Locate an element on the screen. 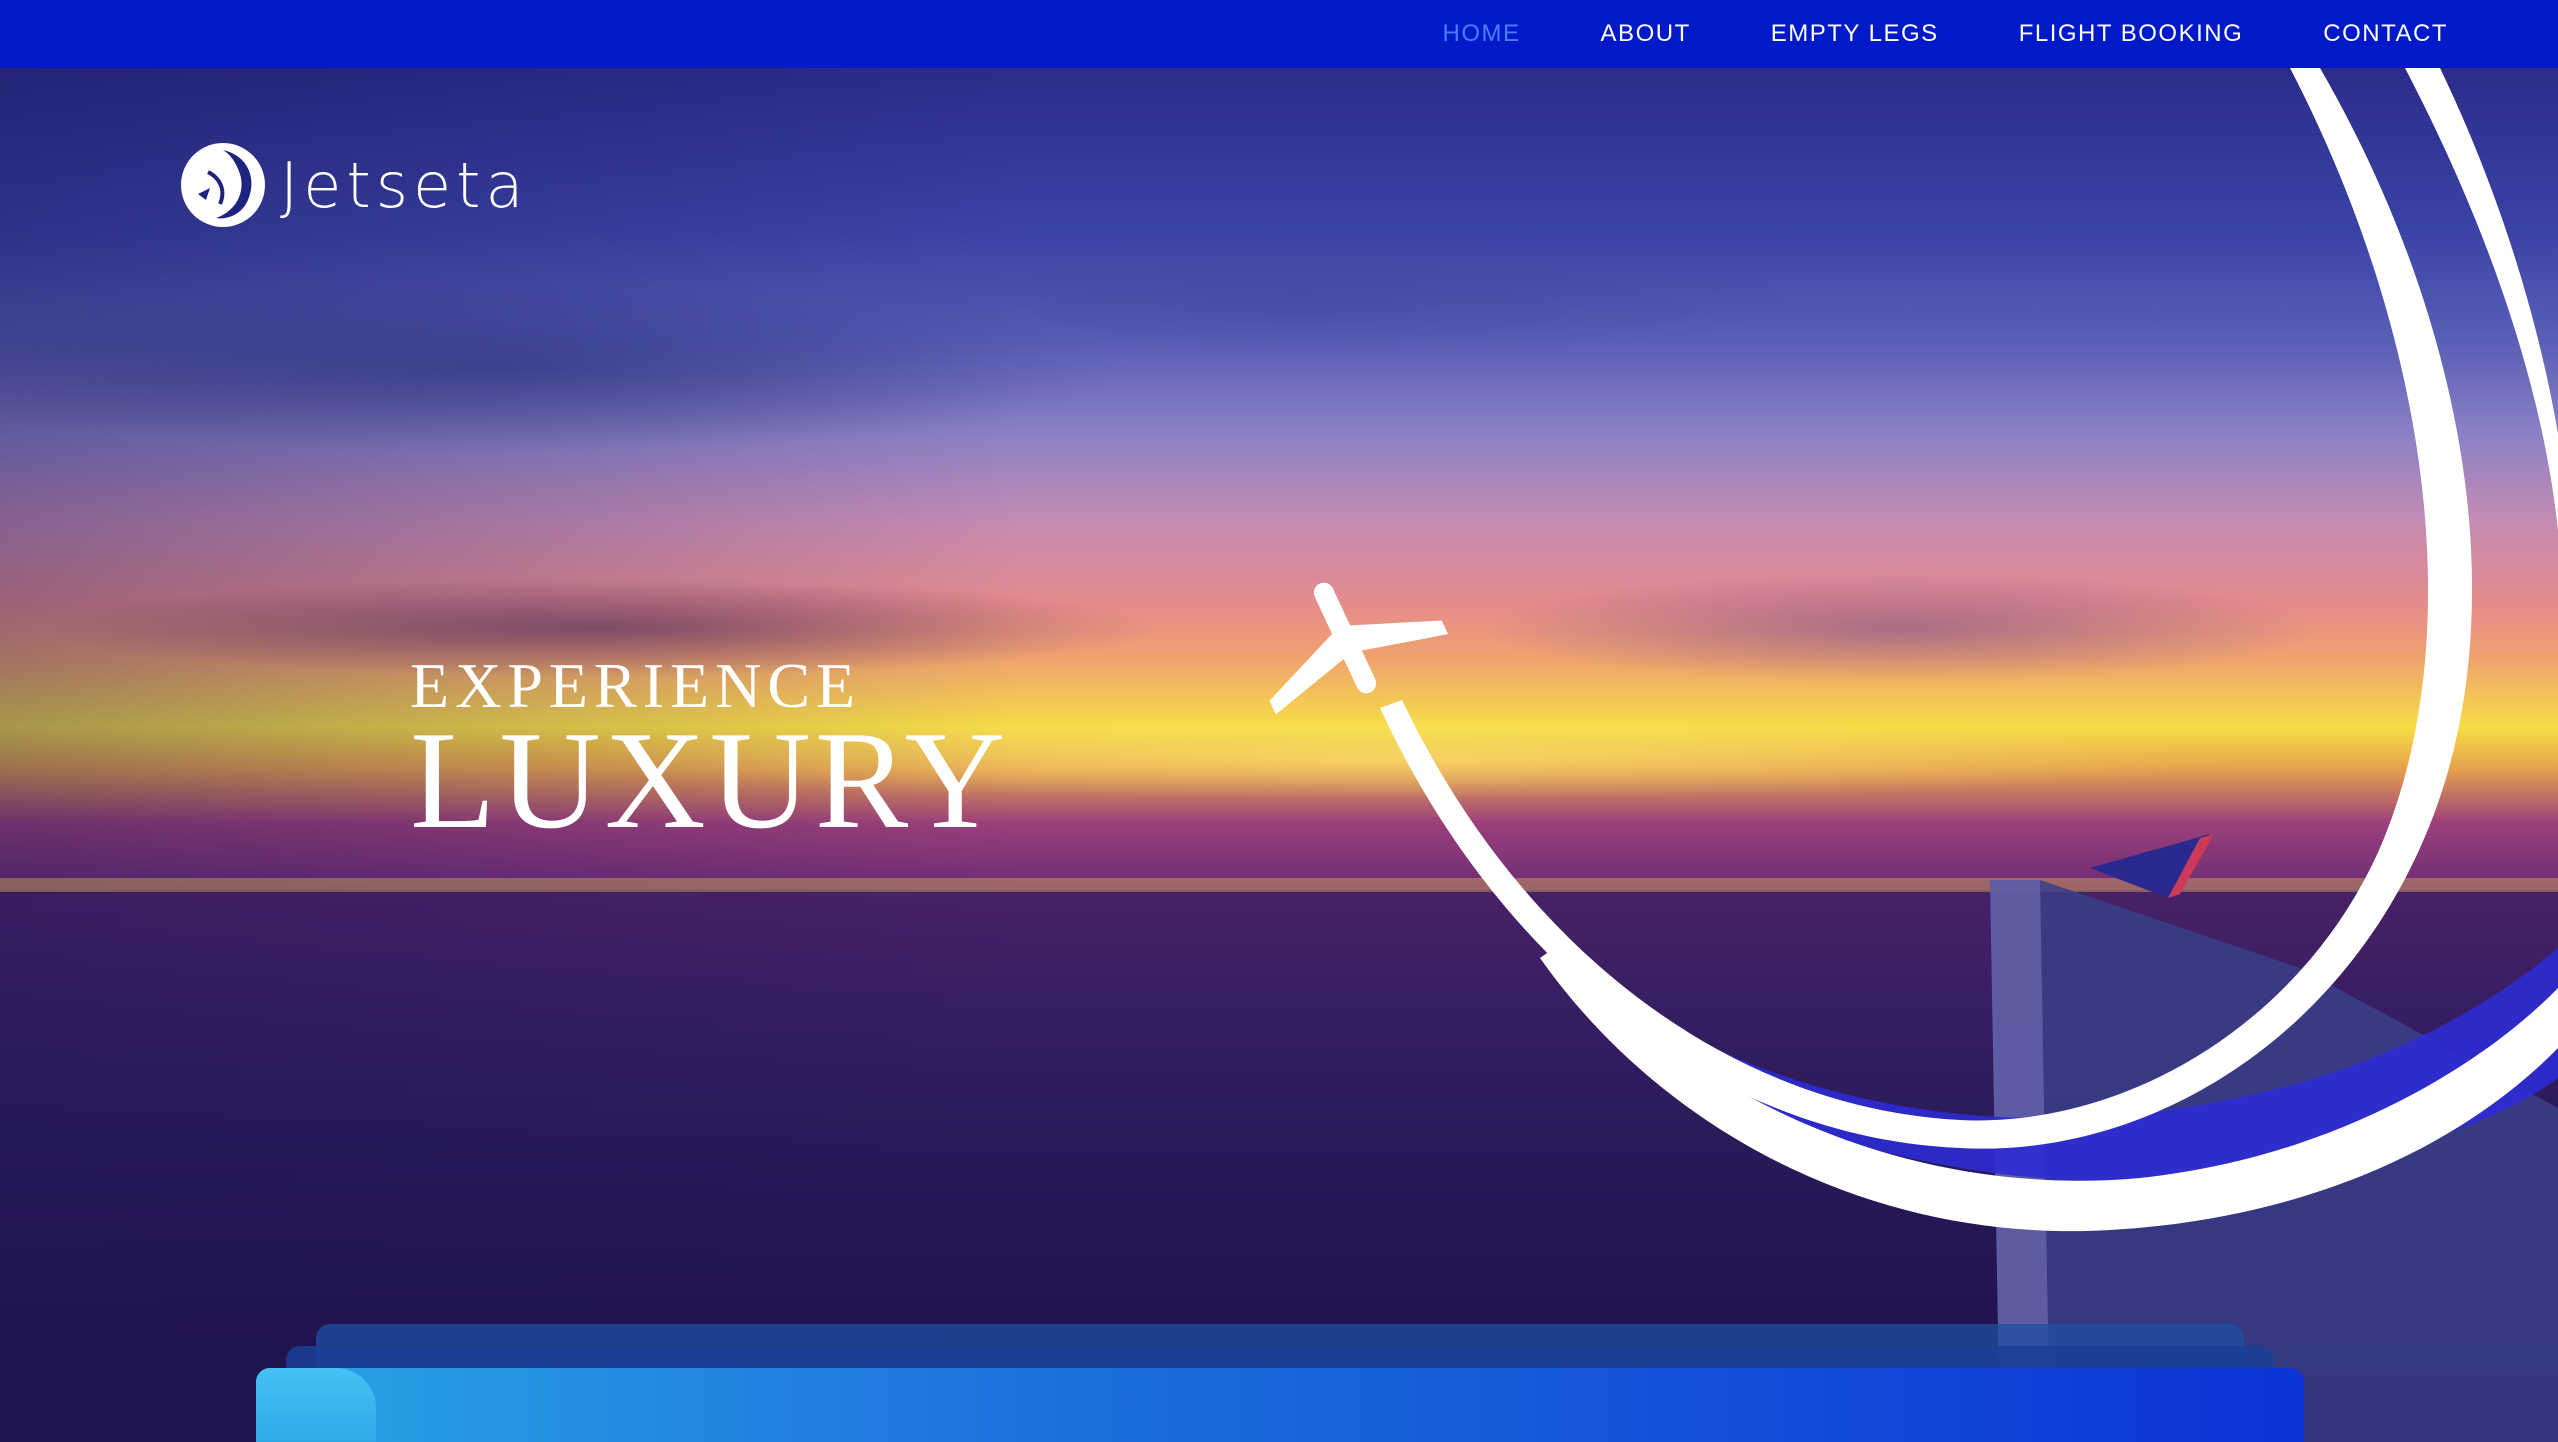 Image resolution: width=2558 pixels, height=1442 pixels. brand-logo: Jetseta is located at coordinates (354, 185).